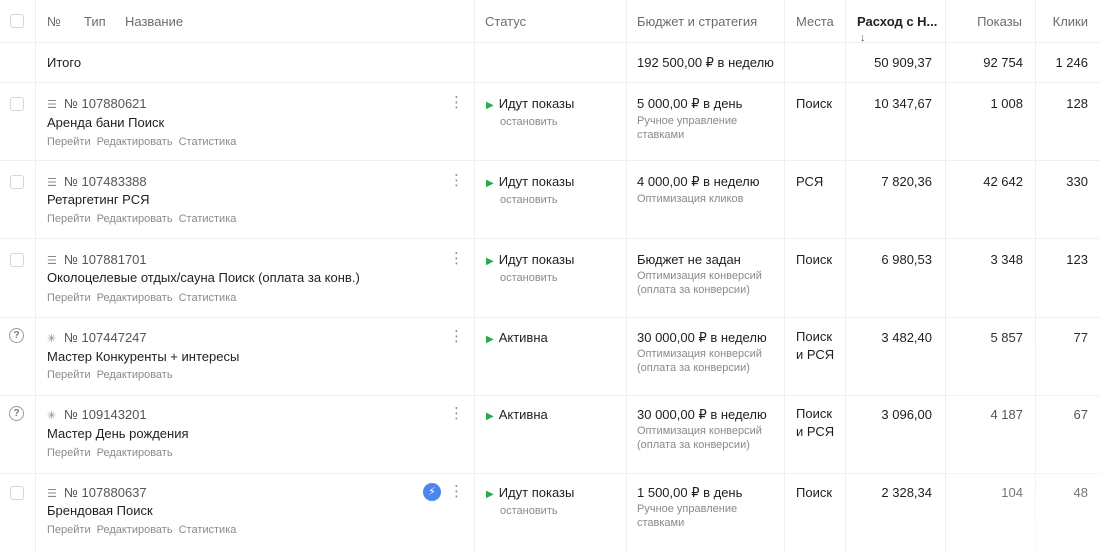 Image resolution: width=1100 pixels, height=552 pixels. I want to click on campaign-budget: Бюджет не задан, so click(689, 259).